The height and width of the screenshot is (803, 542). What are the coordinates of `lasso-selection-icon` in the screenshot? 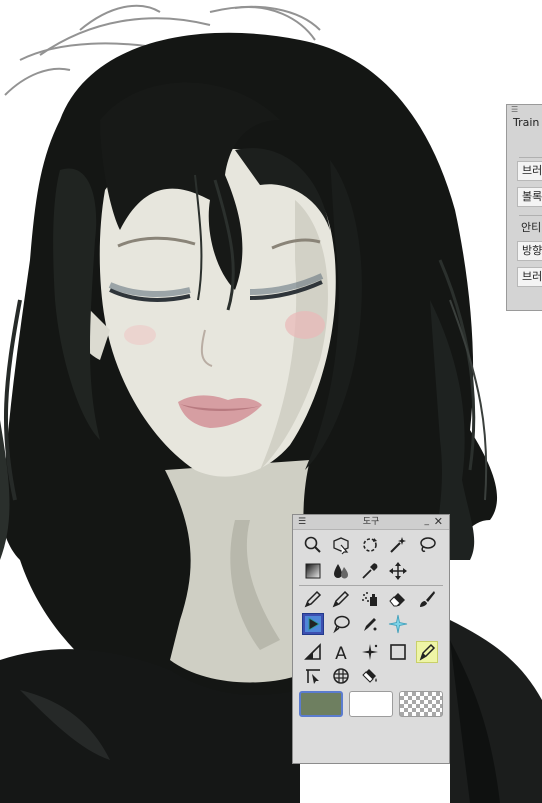 It's located at (427, 545).